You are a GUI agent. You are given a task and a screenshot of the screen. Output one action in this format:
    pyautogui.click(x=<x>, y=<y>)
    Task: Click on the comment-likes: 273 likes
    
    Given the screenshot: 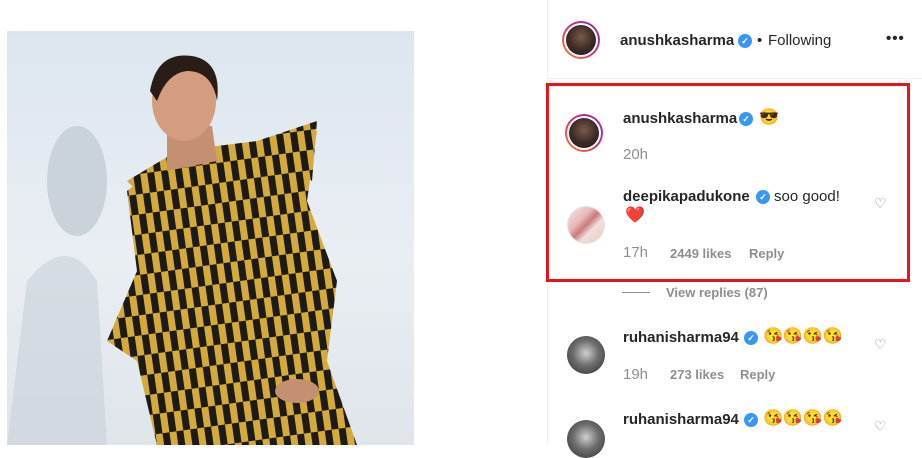 What is the action you would take?
    pyautogui.click(x=697, y=374)
    